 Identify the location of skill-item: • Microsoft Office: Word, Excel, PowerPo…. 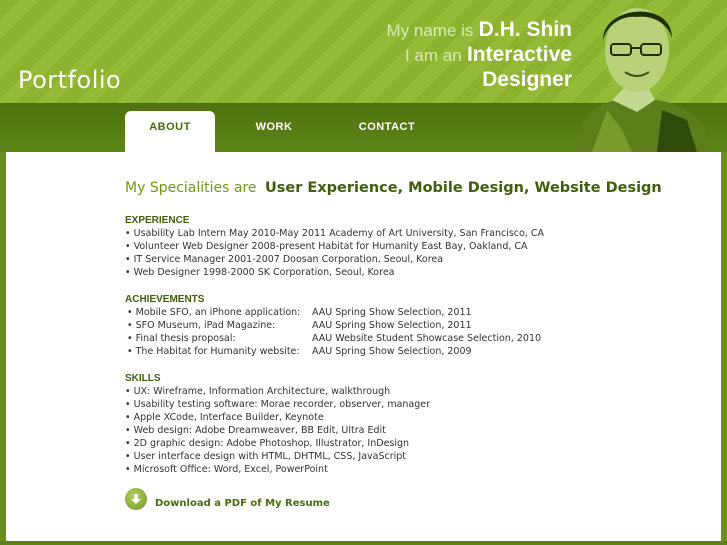
(226, 469).